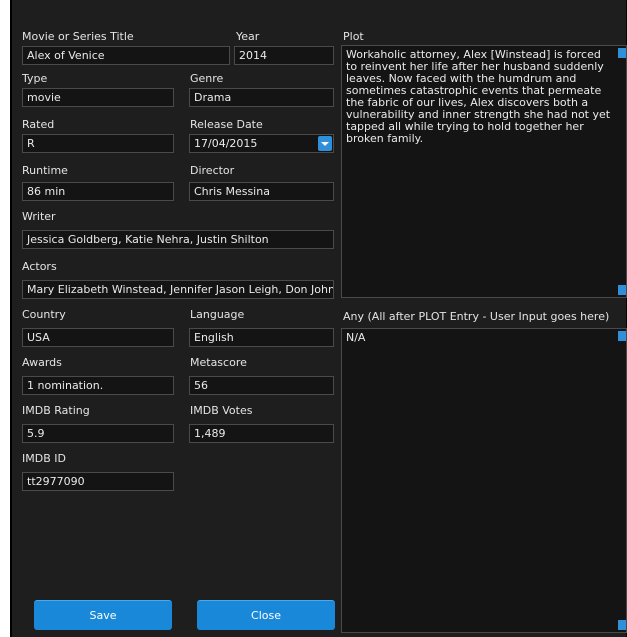  What do you see at coordinates (261, 337) in the screenshot?
I see `language-field: English` at bounding box center [261, 337].